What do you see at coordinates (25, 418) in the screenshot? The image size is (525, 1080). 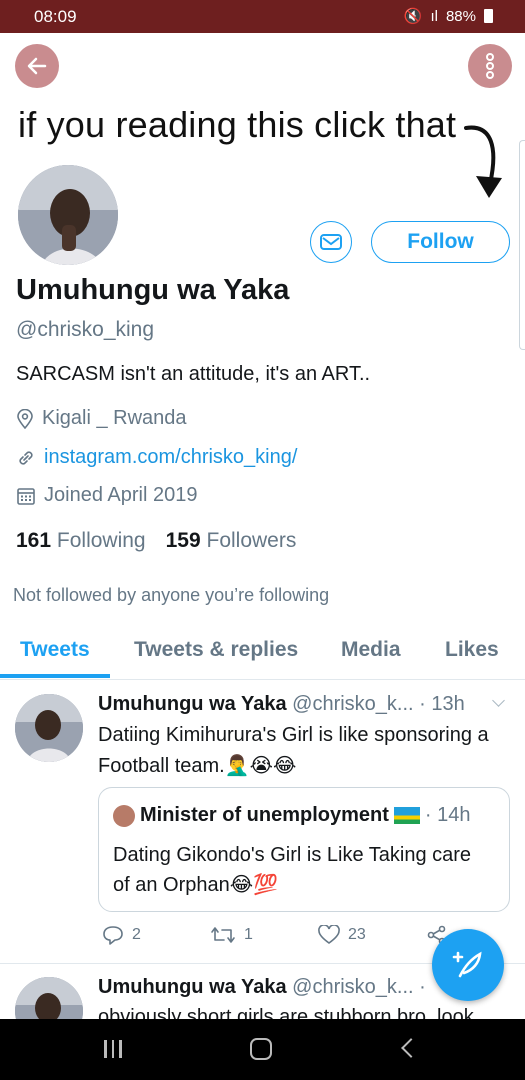 I see `location-pin-icon` at bounding box center [25, 418].